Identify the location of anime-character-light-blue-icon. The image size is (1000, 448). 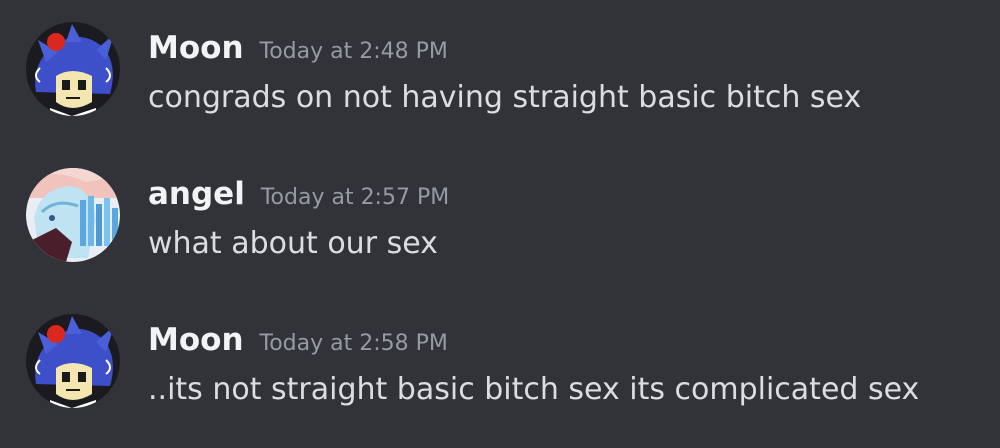
(73, 215).